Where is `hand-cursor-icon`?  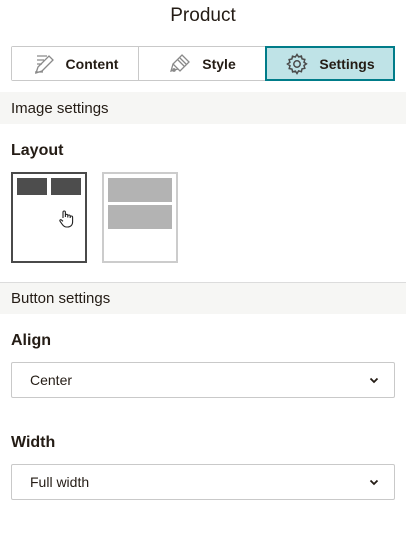
hand-cursor-icon is located at coordinates (66, 219).